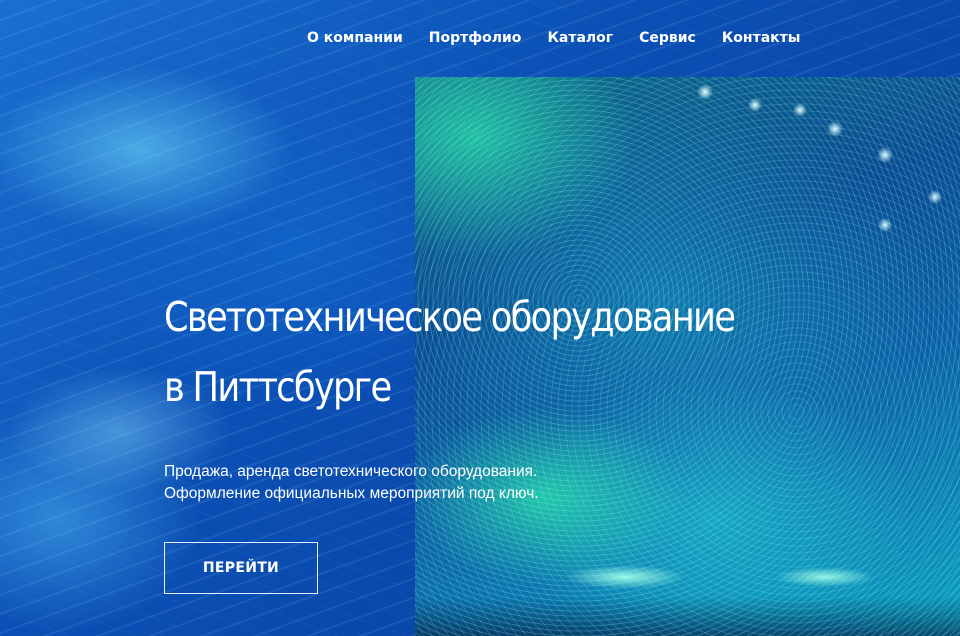  Describe the element at coordinates (355, 38) in the screenshot. I see `nav-item-about: О компании` at that location.